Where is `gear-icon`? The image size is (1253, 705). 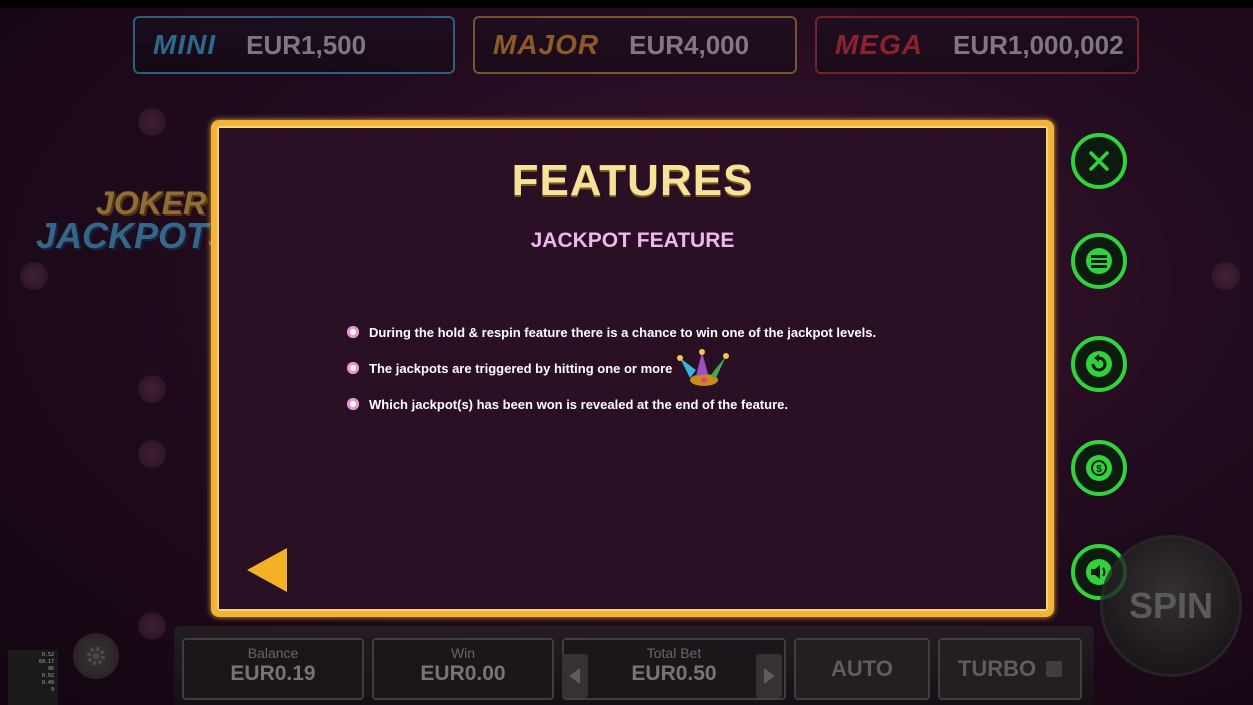
gear-icon is located at coordinates (96, 656).